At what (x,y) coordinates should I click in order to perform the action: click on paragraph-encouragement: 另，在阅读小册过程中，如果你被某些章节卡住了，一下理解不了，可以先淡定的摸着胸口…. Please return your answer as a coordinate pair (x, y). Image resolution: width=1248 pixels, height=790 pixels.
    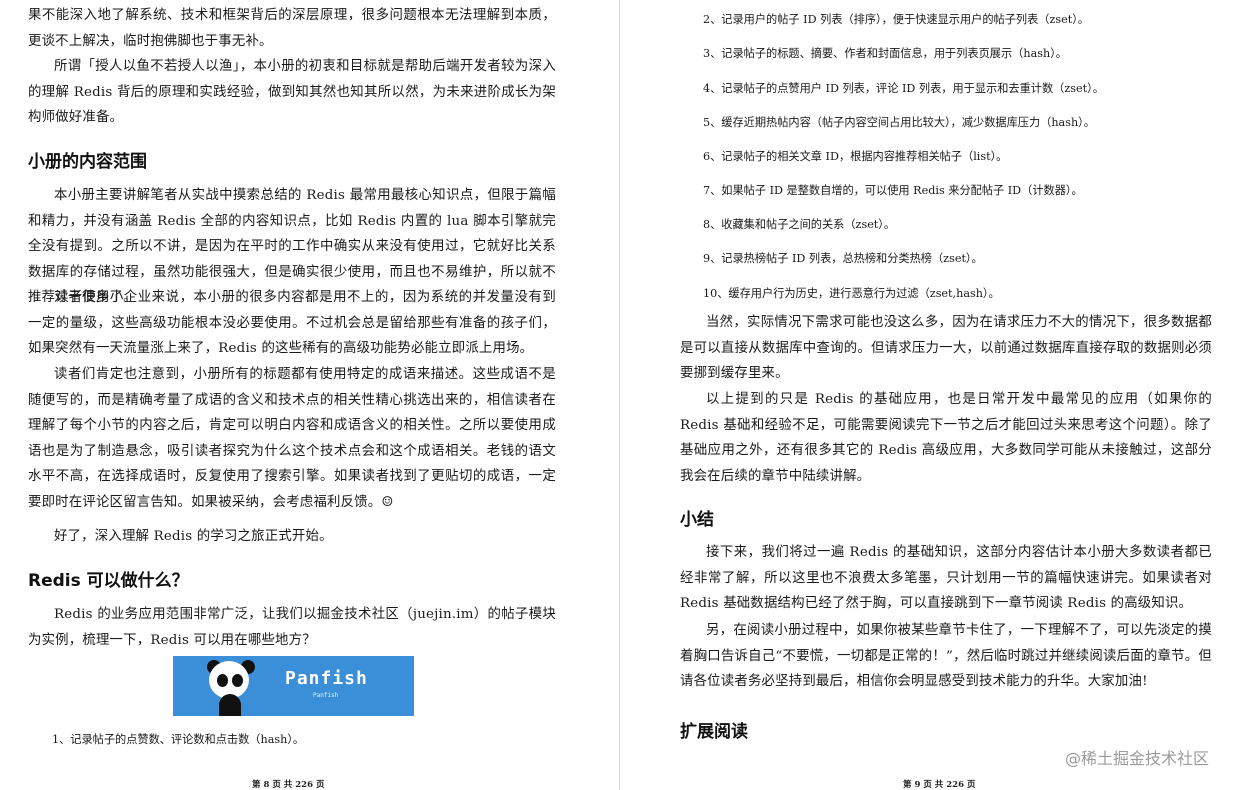
    Looking at the image, I should click on (946, 656).